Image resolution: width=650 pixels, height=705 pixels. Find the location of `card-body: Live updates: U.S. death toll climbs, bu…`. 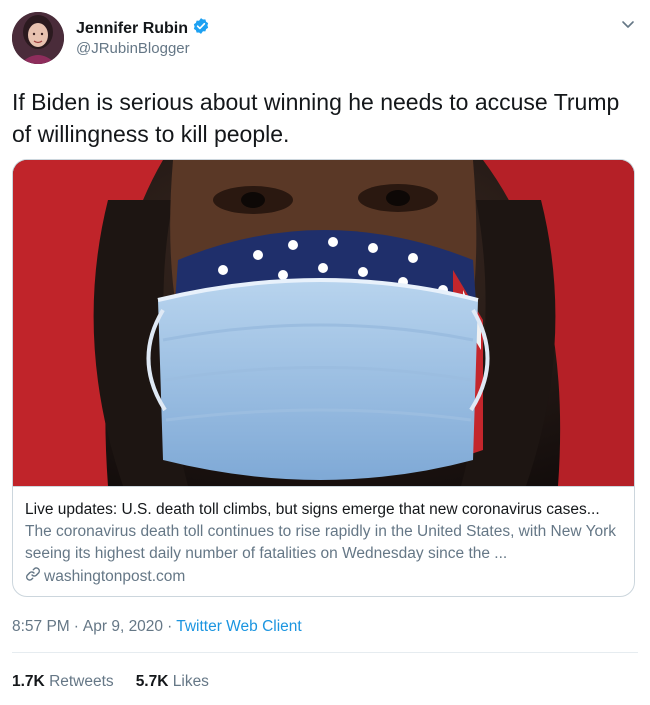

card-body: Live updates: U.S. death toll climbs, bu… is located at coordinates (323, 541).